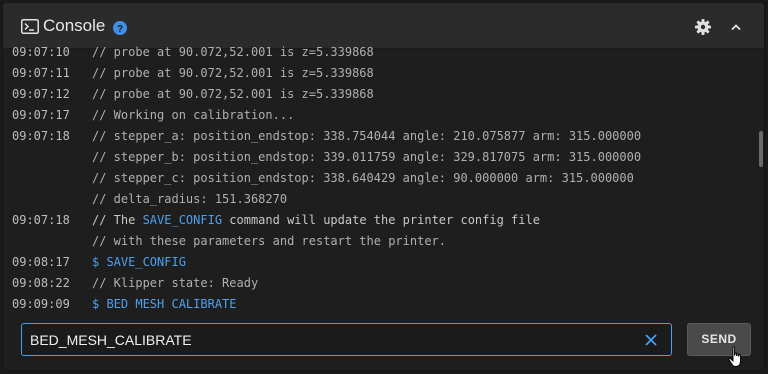 This screenshot has height=374, width=768. What do you see at coordinates (139, 262) in the screenshot?
I see `log-message: $ SAVE_CONFIG` at bounding box center [139, 262].